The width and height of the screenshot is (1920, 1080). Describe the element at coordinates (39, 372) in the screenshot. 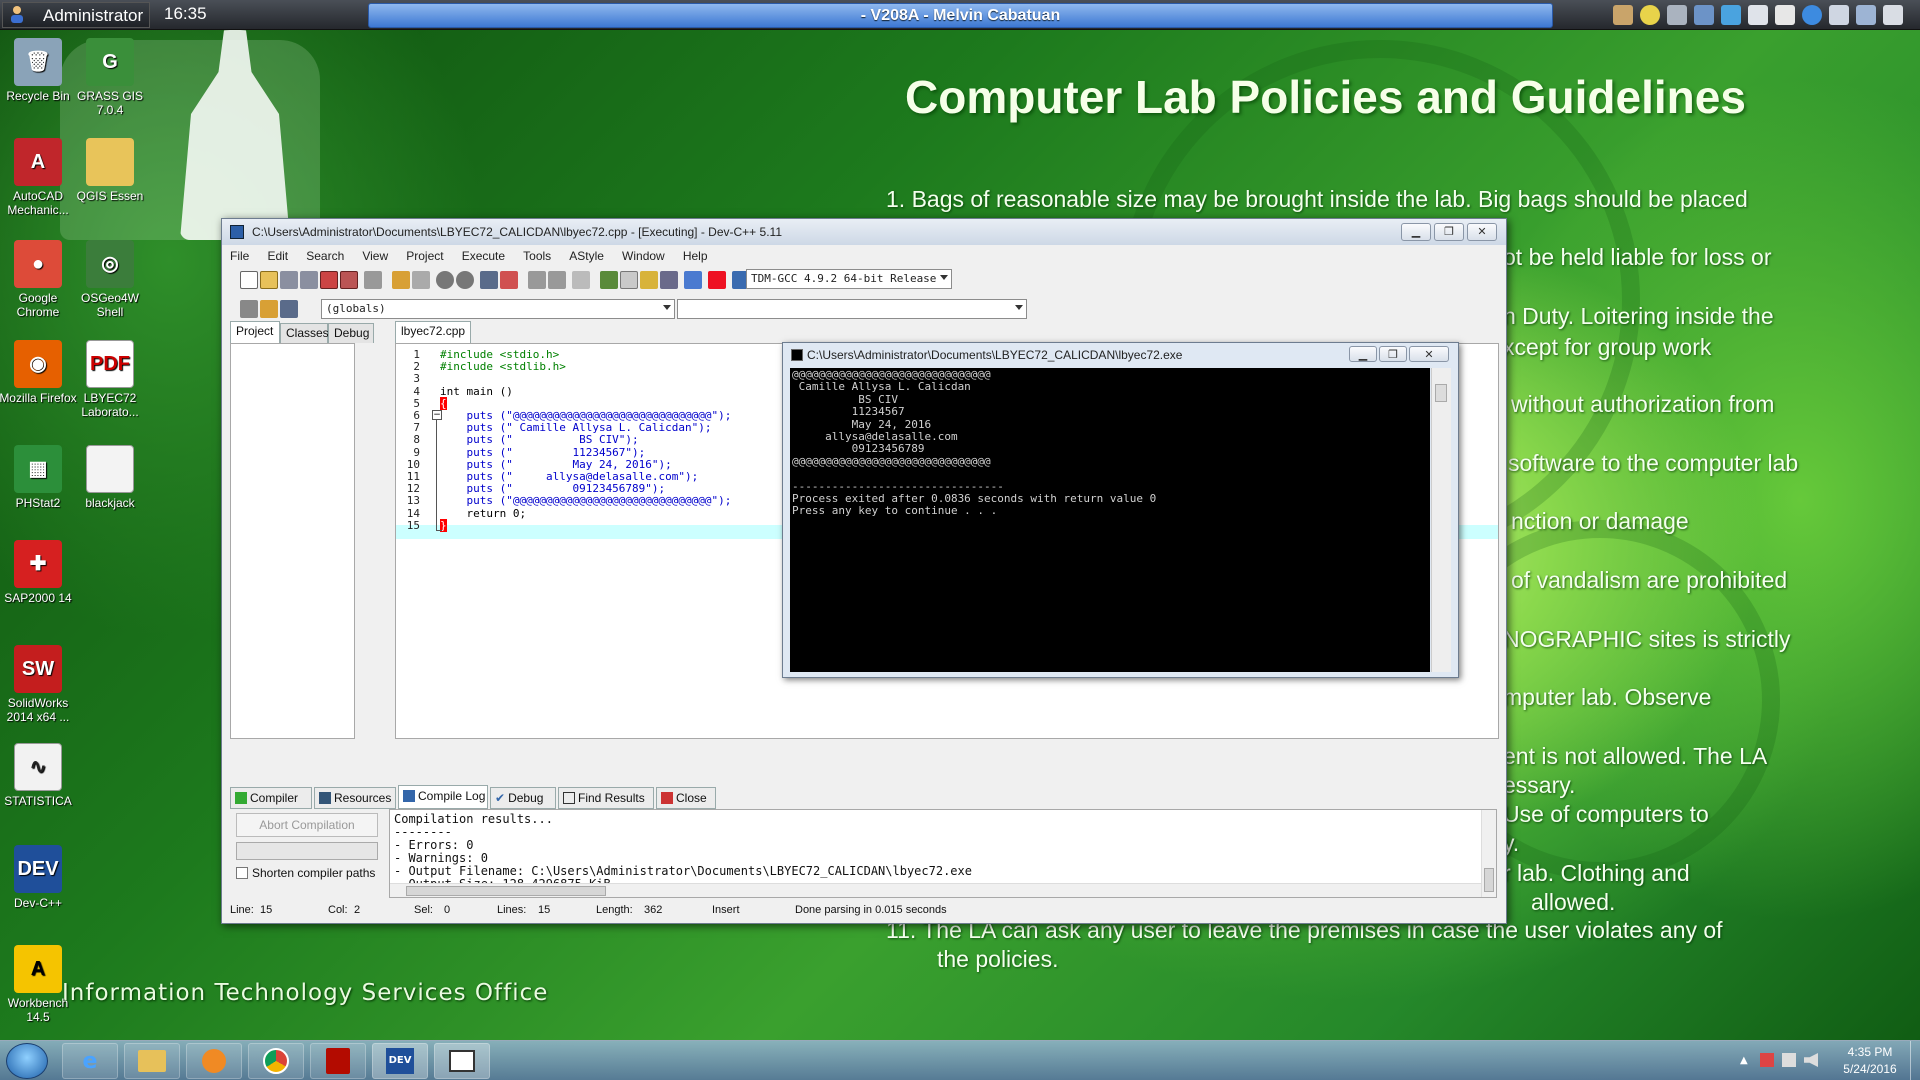

I see `desktop-icon: ◉ Mozilla Firefox` at that location.